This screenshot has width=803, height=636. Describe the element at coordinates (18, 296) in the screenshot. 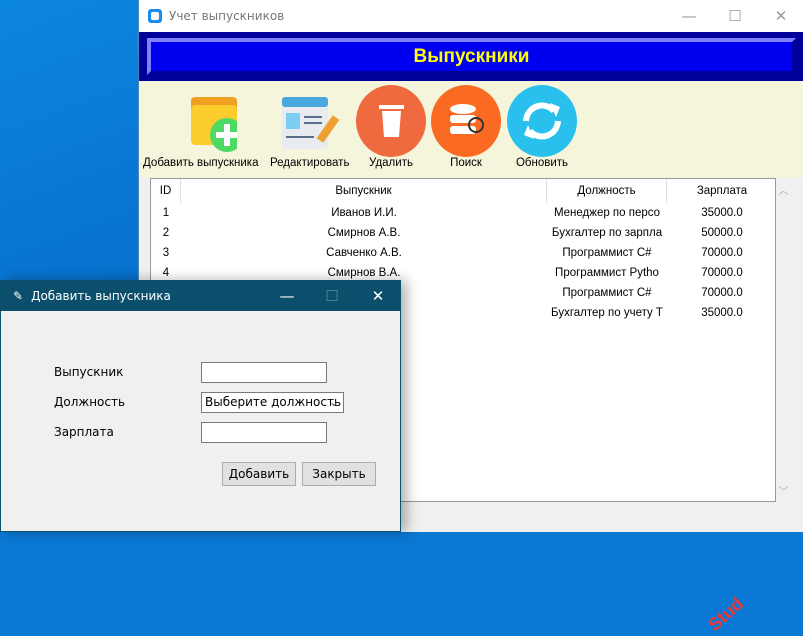

I see `feather-icon: ✎` at that location.